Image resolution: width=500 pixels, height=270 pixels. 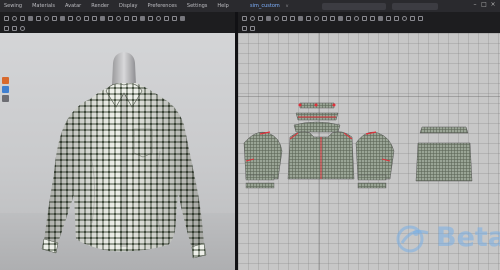 What do you see at coordinates (128, 6) in the screenshot?
I see `menu-display: Display` at bounding box center [128, 6].